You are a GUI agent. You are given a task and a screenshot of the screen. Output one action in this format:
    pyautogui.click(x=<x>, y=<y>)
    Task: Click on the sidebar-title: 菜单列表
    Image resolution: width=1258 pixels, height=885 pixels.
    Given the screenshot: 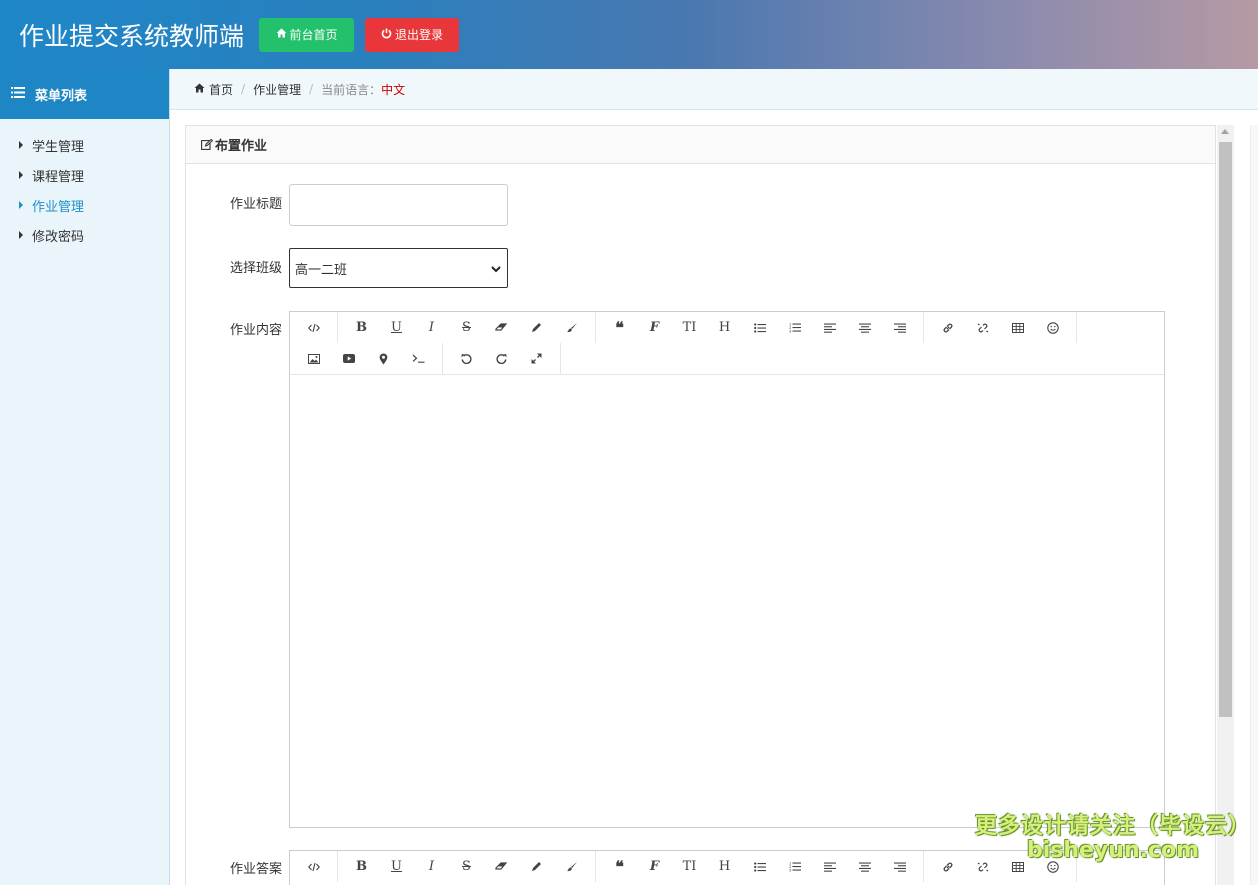 What is the action you would take?
    pyautogui.click(x=61, y=96)
    